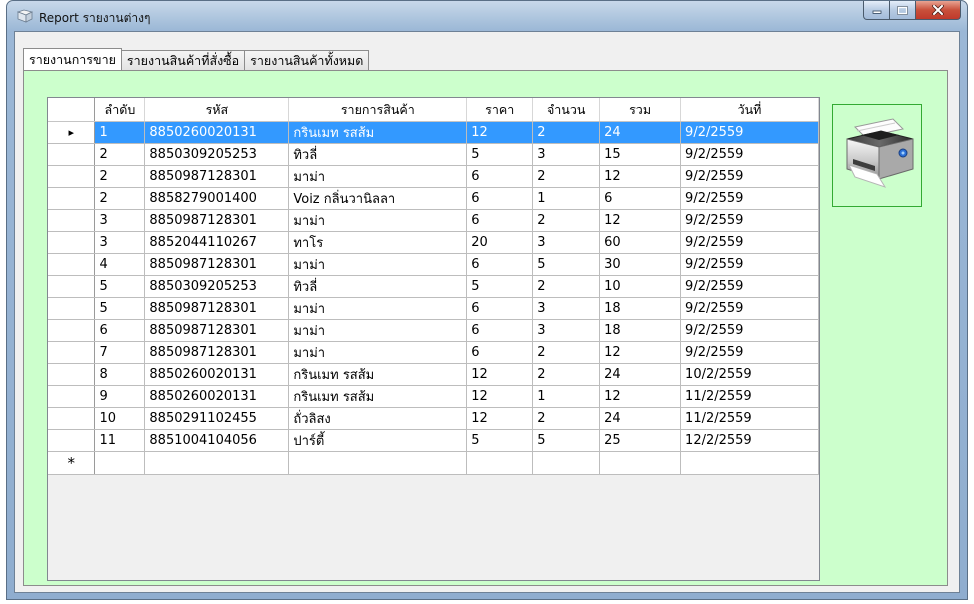 This screenshot has width=974, height=604. I want to click on new-row: *, so click(433, 463).